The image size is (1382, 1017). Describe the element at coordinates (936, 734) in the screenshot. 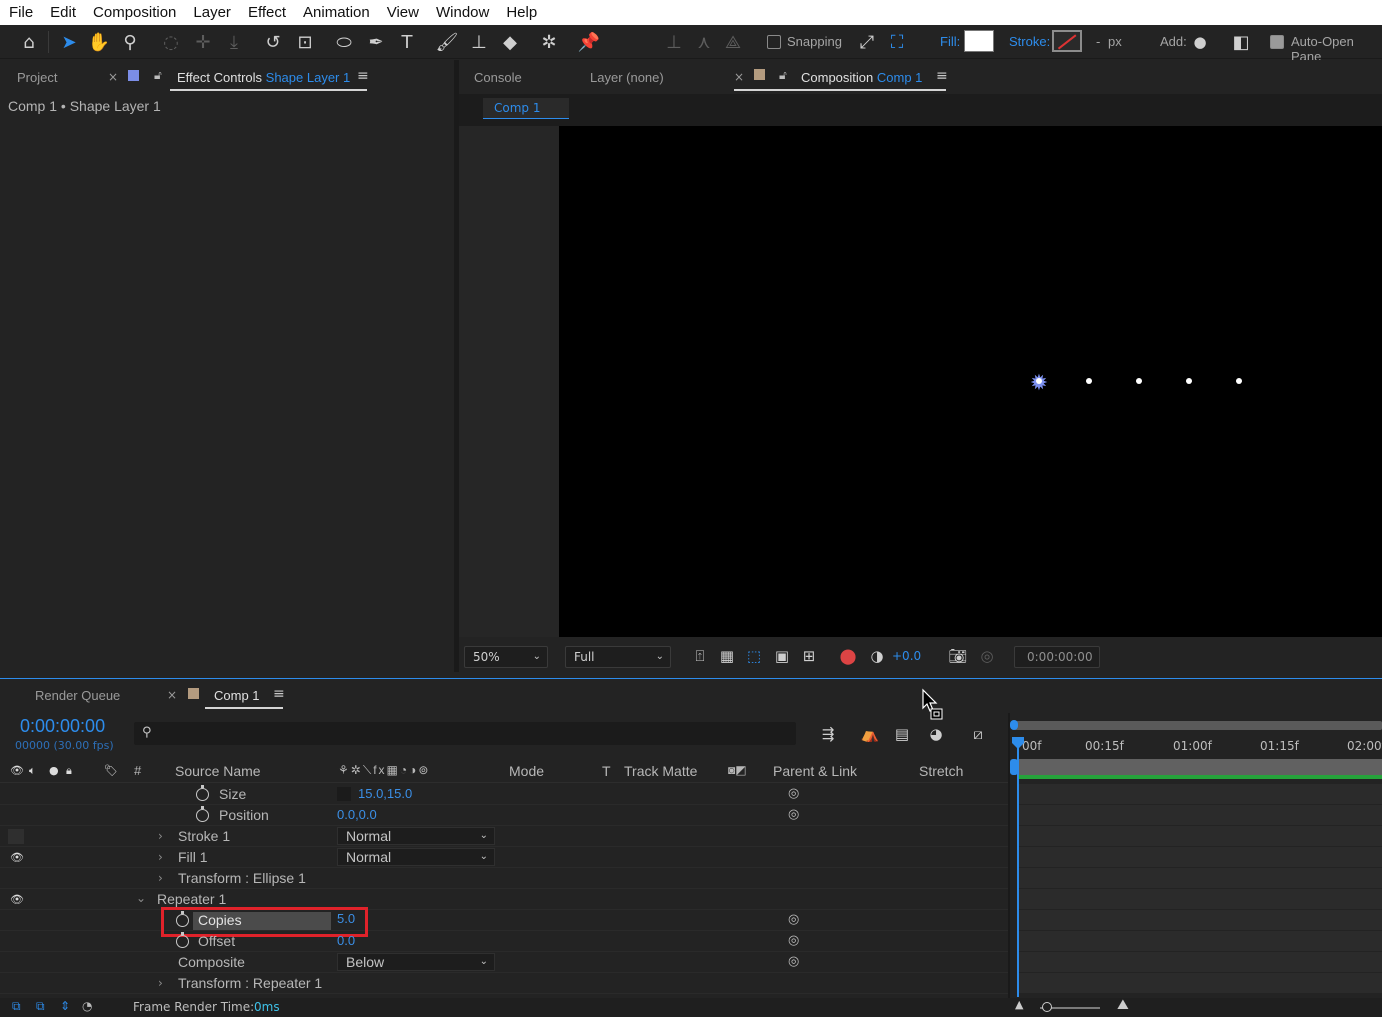

I see `motion-blur-icon: ◕` at that location.